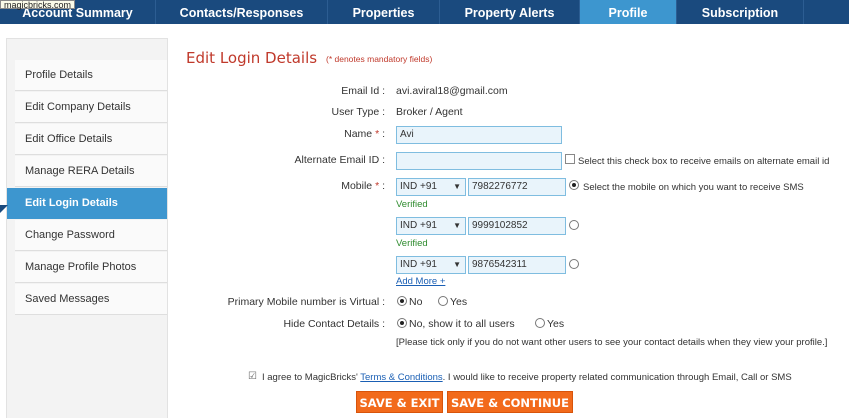 This screenshot has width=849, height=418. What do you see at coordinates (570, 159) in the screenshot?
I see `alternate-email-checkbox` at bounding box center [570, 159].